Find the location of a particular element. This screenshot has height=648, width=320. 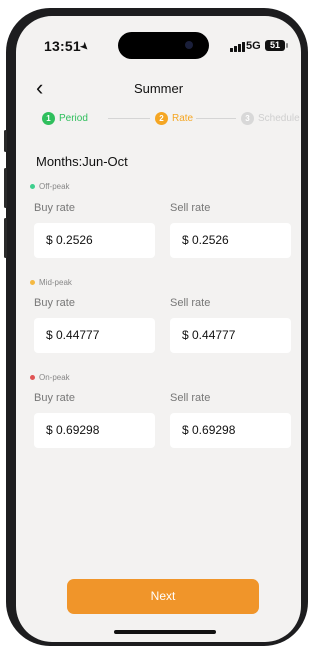

next-button: Next is located at coordinates (163, 596).